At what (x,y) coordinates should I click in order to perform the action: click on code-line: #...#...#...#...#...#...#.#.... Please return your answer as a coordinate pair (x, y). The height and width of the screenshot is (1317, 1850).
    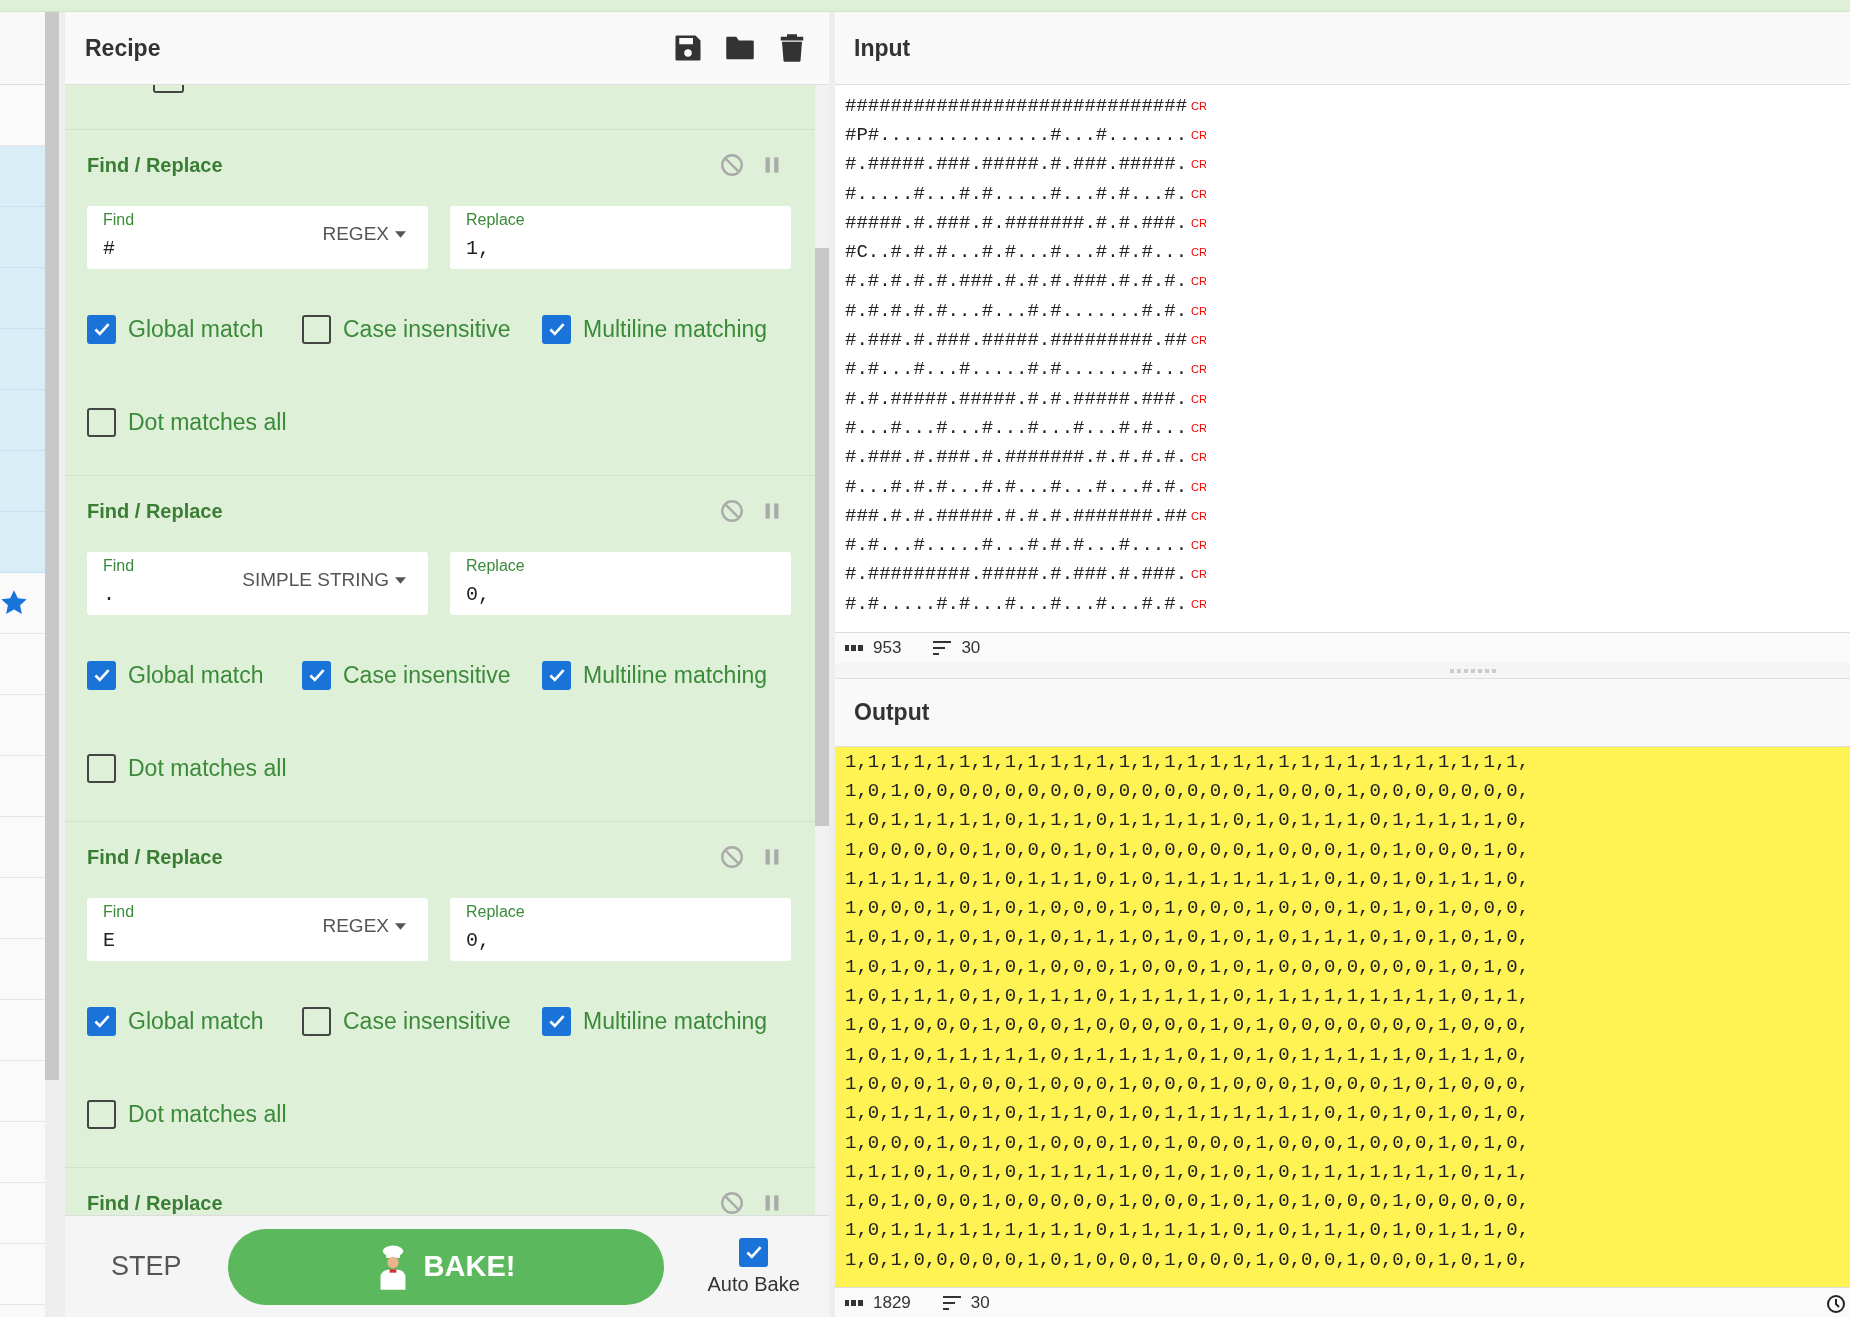
    Looking at the image, I should click on (1016, 427).